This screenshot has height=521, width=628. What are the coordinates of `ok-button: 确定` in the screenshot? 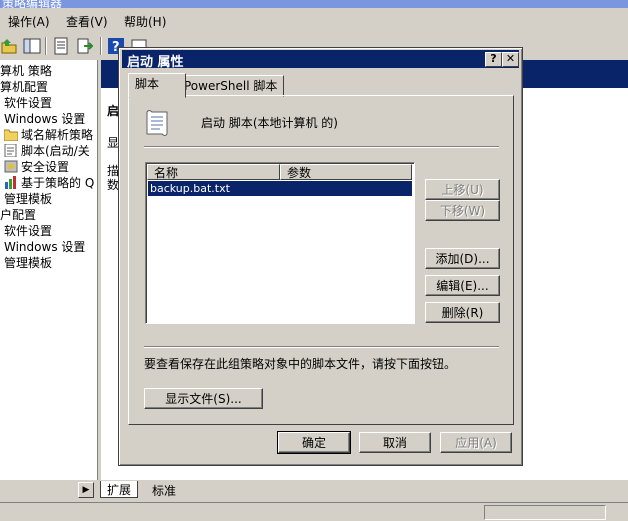 It's located at (314, 442).